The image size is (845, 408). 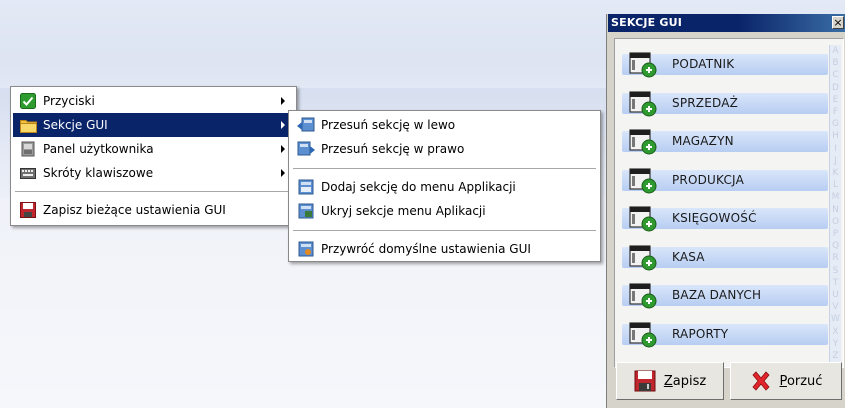 I want to click on alphabet-letter: C, so click(x=835, y=75).